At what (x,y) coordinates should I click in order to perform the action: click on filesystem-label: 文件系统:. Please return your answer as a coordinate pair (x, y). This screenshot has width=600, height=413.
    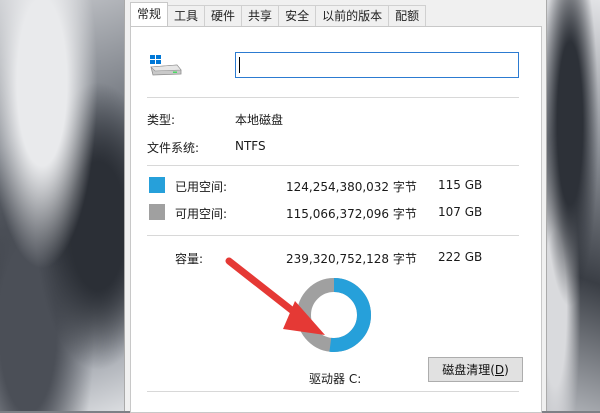
    Looking at the image, I should click on (173, 148).